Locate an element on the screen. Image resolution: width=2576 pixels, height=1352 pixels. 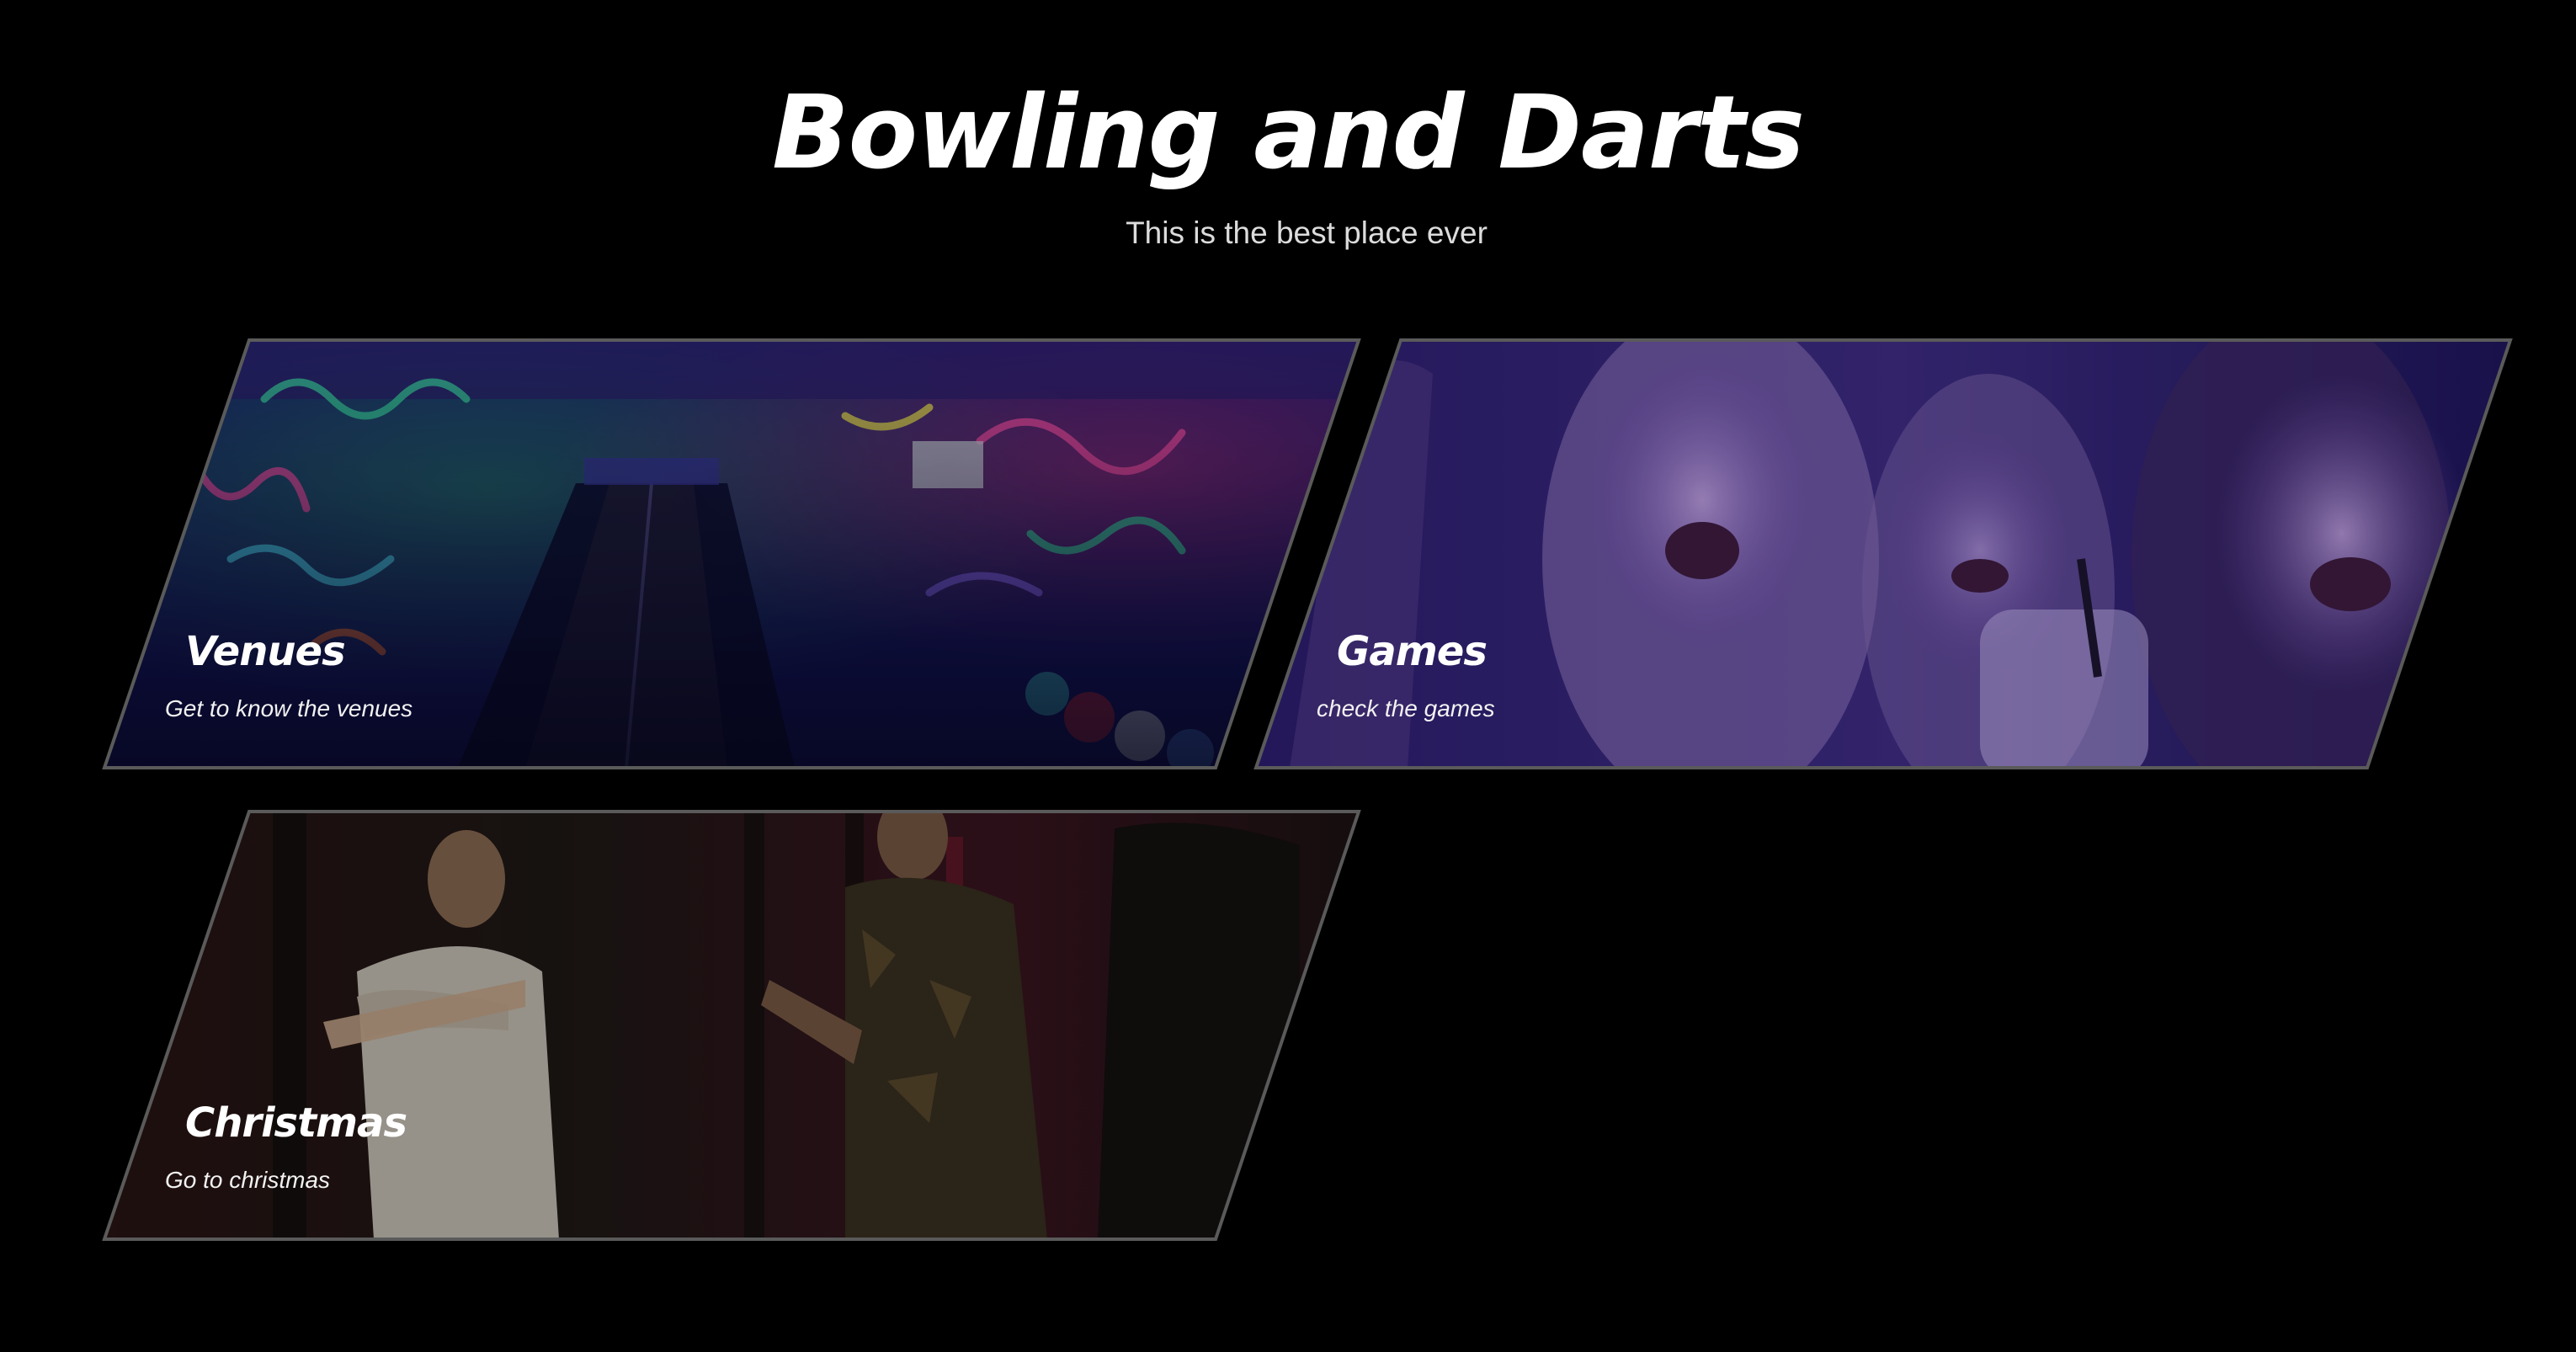
page-subtitle: This is the best place ever is located at coordinates (1307, 233).